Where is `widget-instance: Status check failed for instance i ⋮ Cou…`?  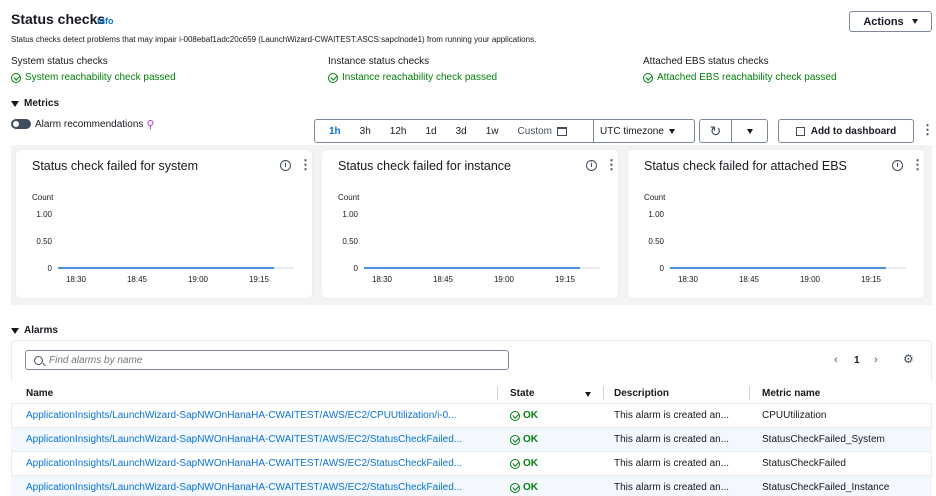 widget-instance: Status check failed for instance i ⋮ Cou… is located at coordinates (470, 224).